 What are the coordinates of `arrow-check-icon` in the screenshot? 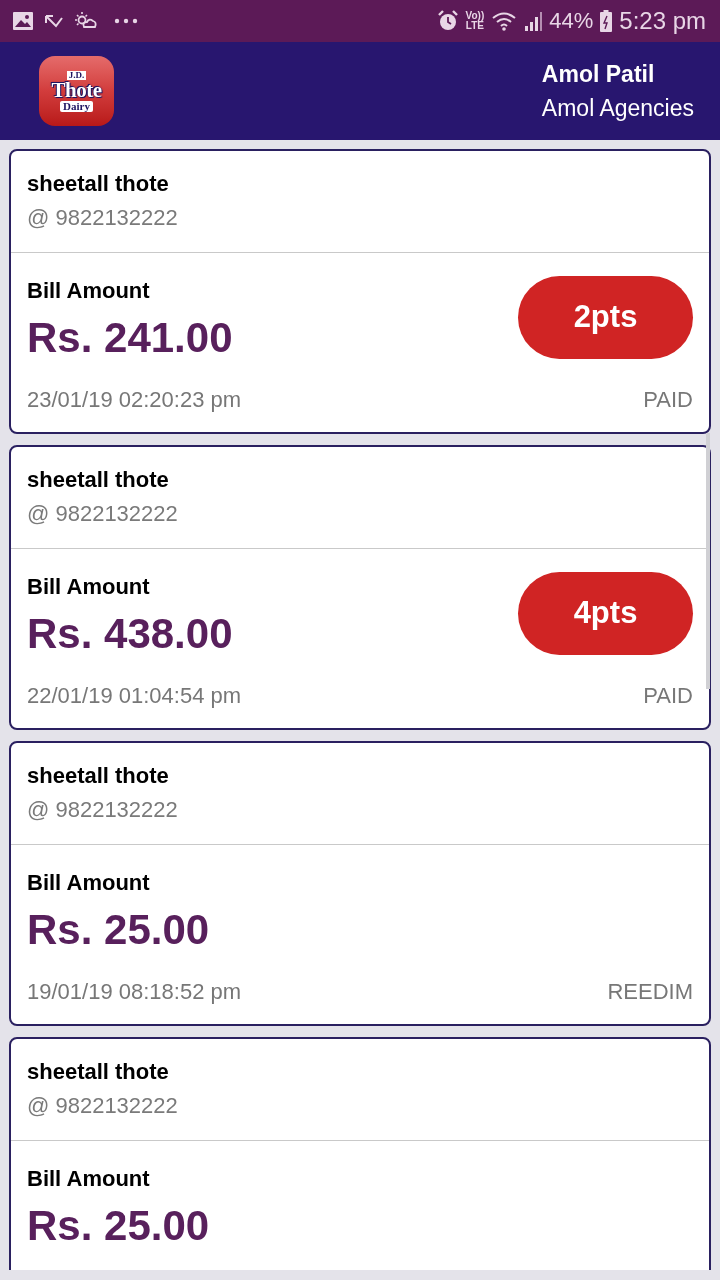 It's located at (54, 21).